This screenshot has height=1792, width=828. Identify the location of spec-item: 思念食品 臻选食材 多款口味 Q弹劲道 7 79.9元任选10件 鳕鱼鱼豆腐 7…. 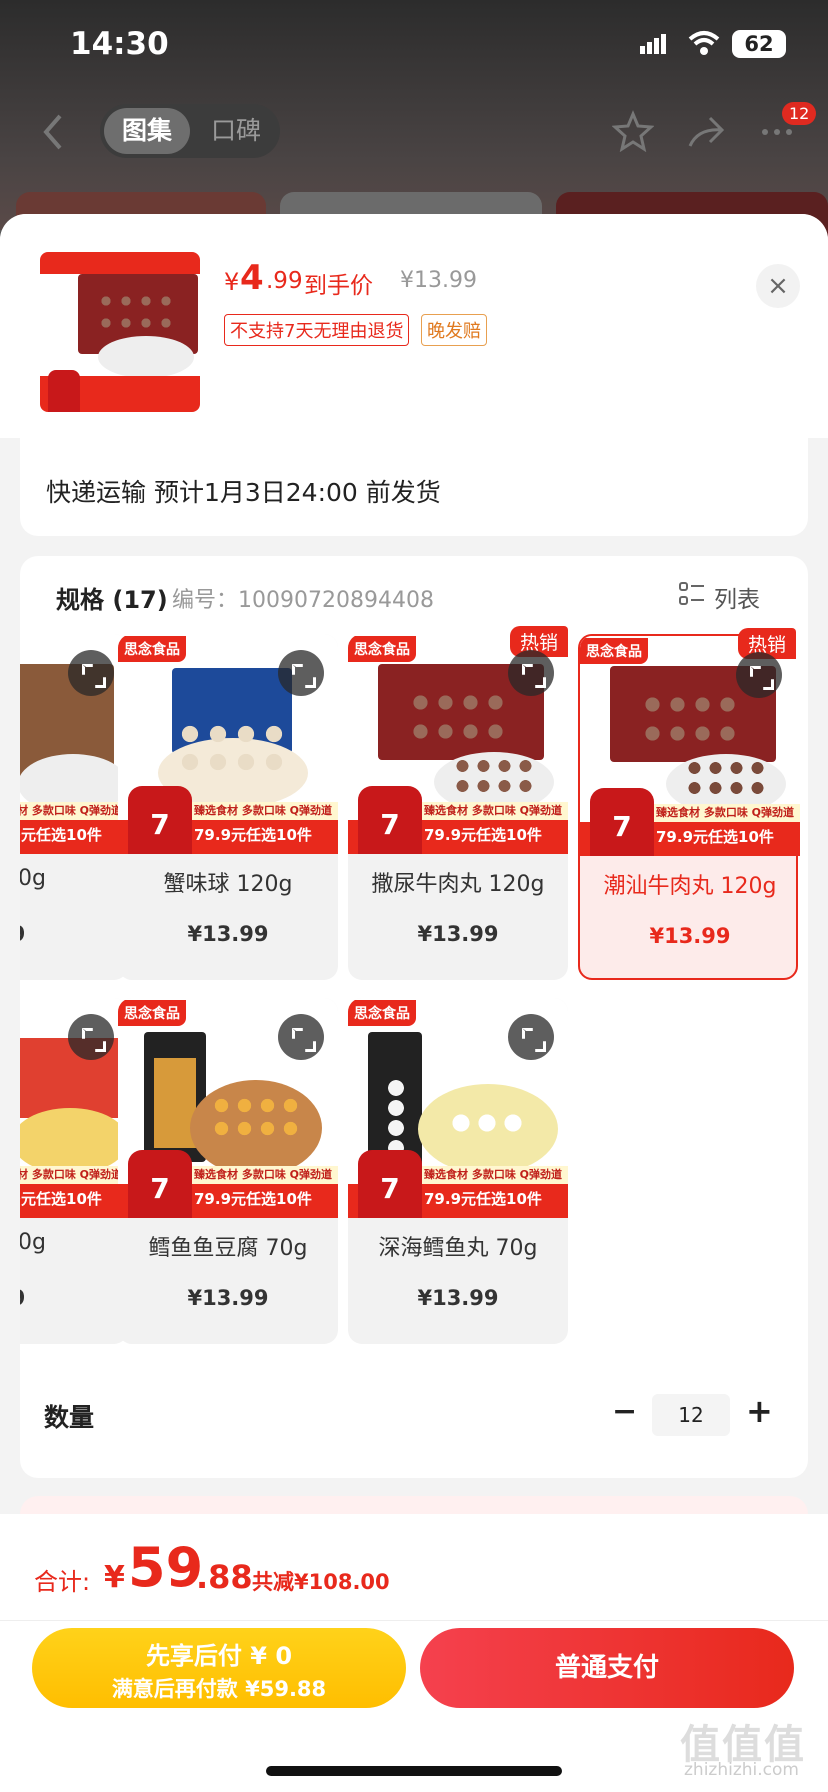
(228, 1171).